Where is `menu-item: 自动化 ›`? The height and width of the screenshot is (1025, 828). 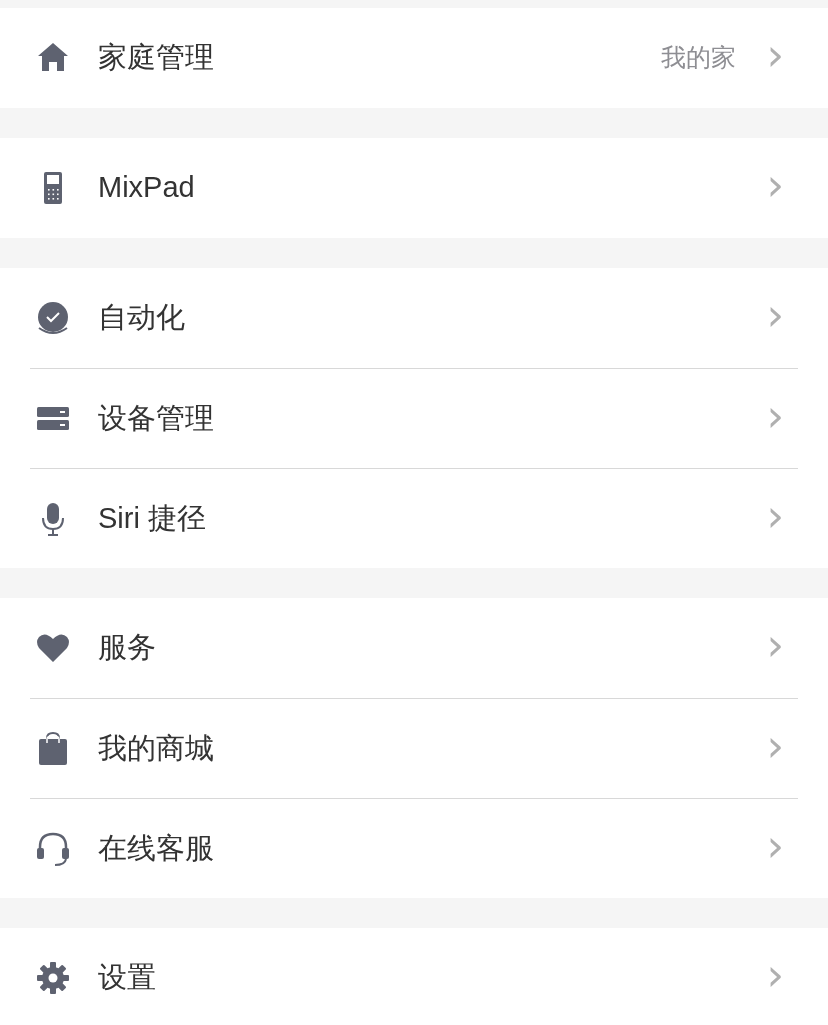 menu-item: 自动化 › is located at coordinates (414, 318).